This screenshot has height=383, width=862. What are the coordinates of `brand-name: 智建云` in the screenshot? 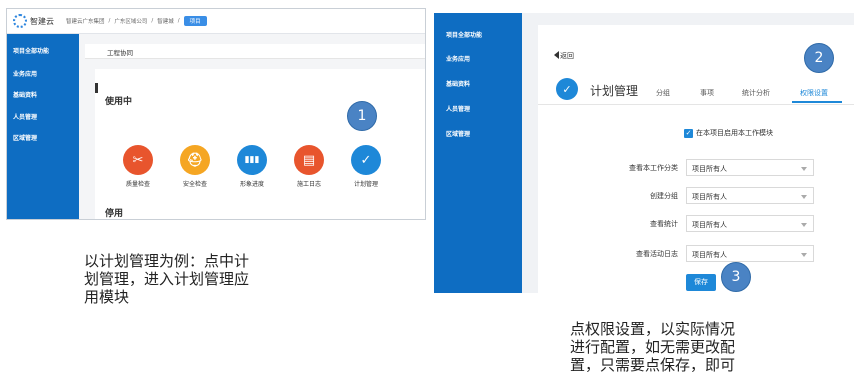 It's located at (42, 21).